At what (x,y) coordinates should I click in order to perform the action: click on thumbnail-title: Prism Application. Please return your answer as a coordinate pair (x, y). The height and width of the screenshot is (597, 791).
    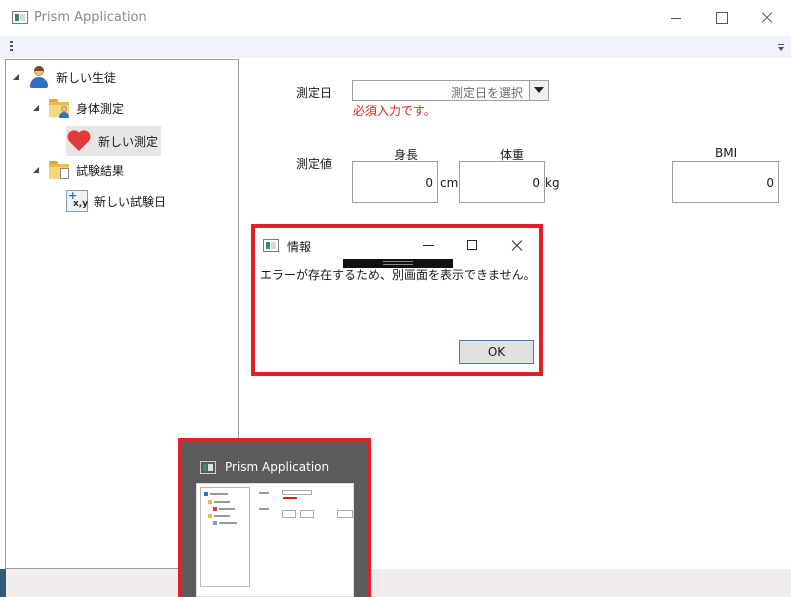
    Looking at the image, I should click on (277, 467).